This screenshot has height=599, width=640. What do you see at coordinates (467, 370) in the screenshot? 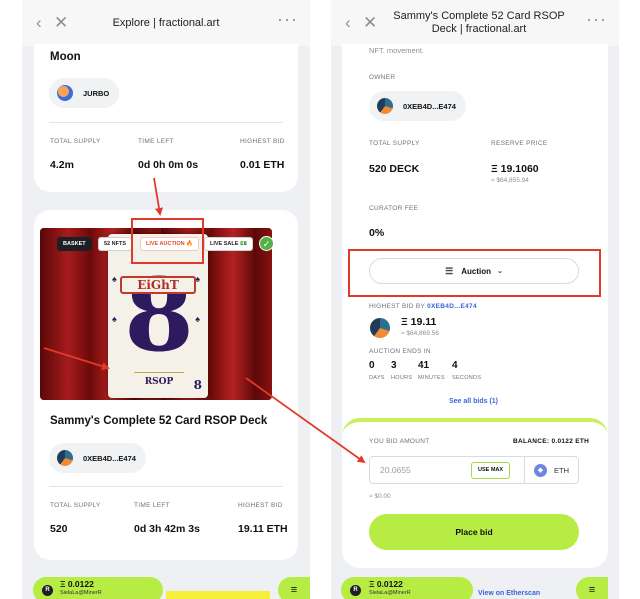
I see `countdown-seconds: 4 SECONDS` at bounding box center [467, 370].